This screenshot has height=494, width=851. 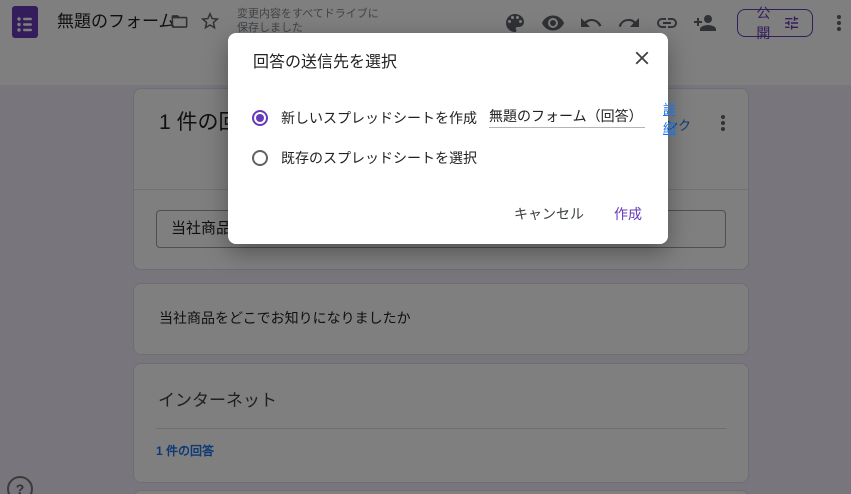 I want to click on sheet-name-input, so click(x=567, y=118).